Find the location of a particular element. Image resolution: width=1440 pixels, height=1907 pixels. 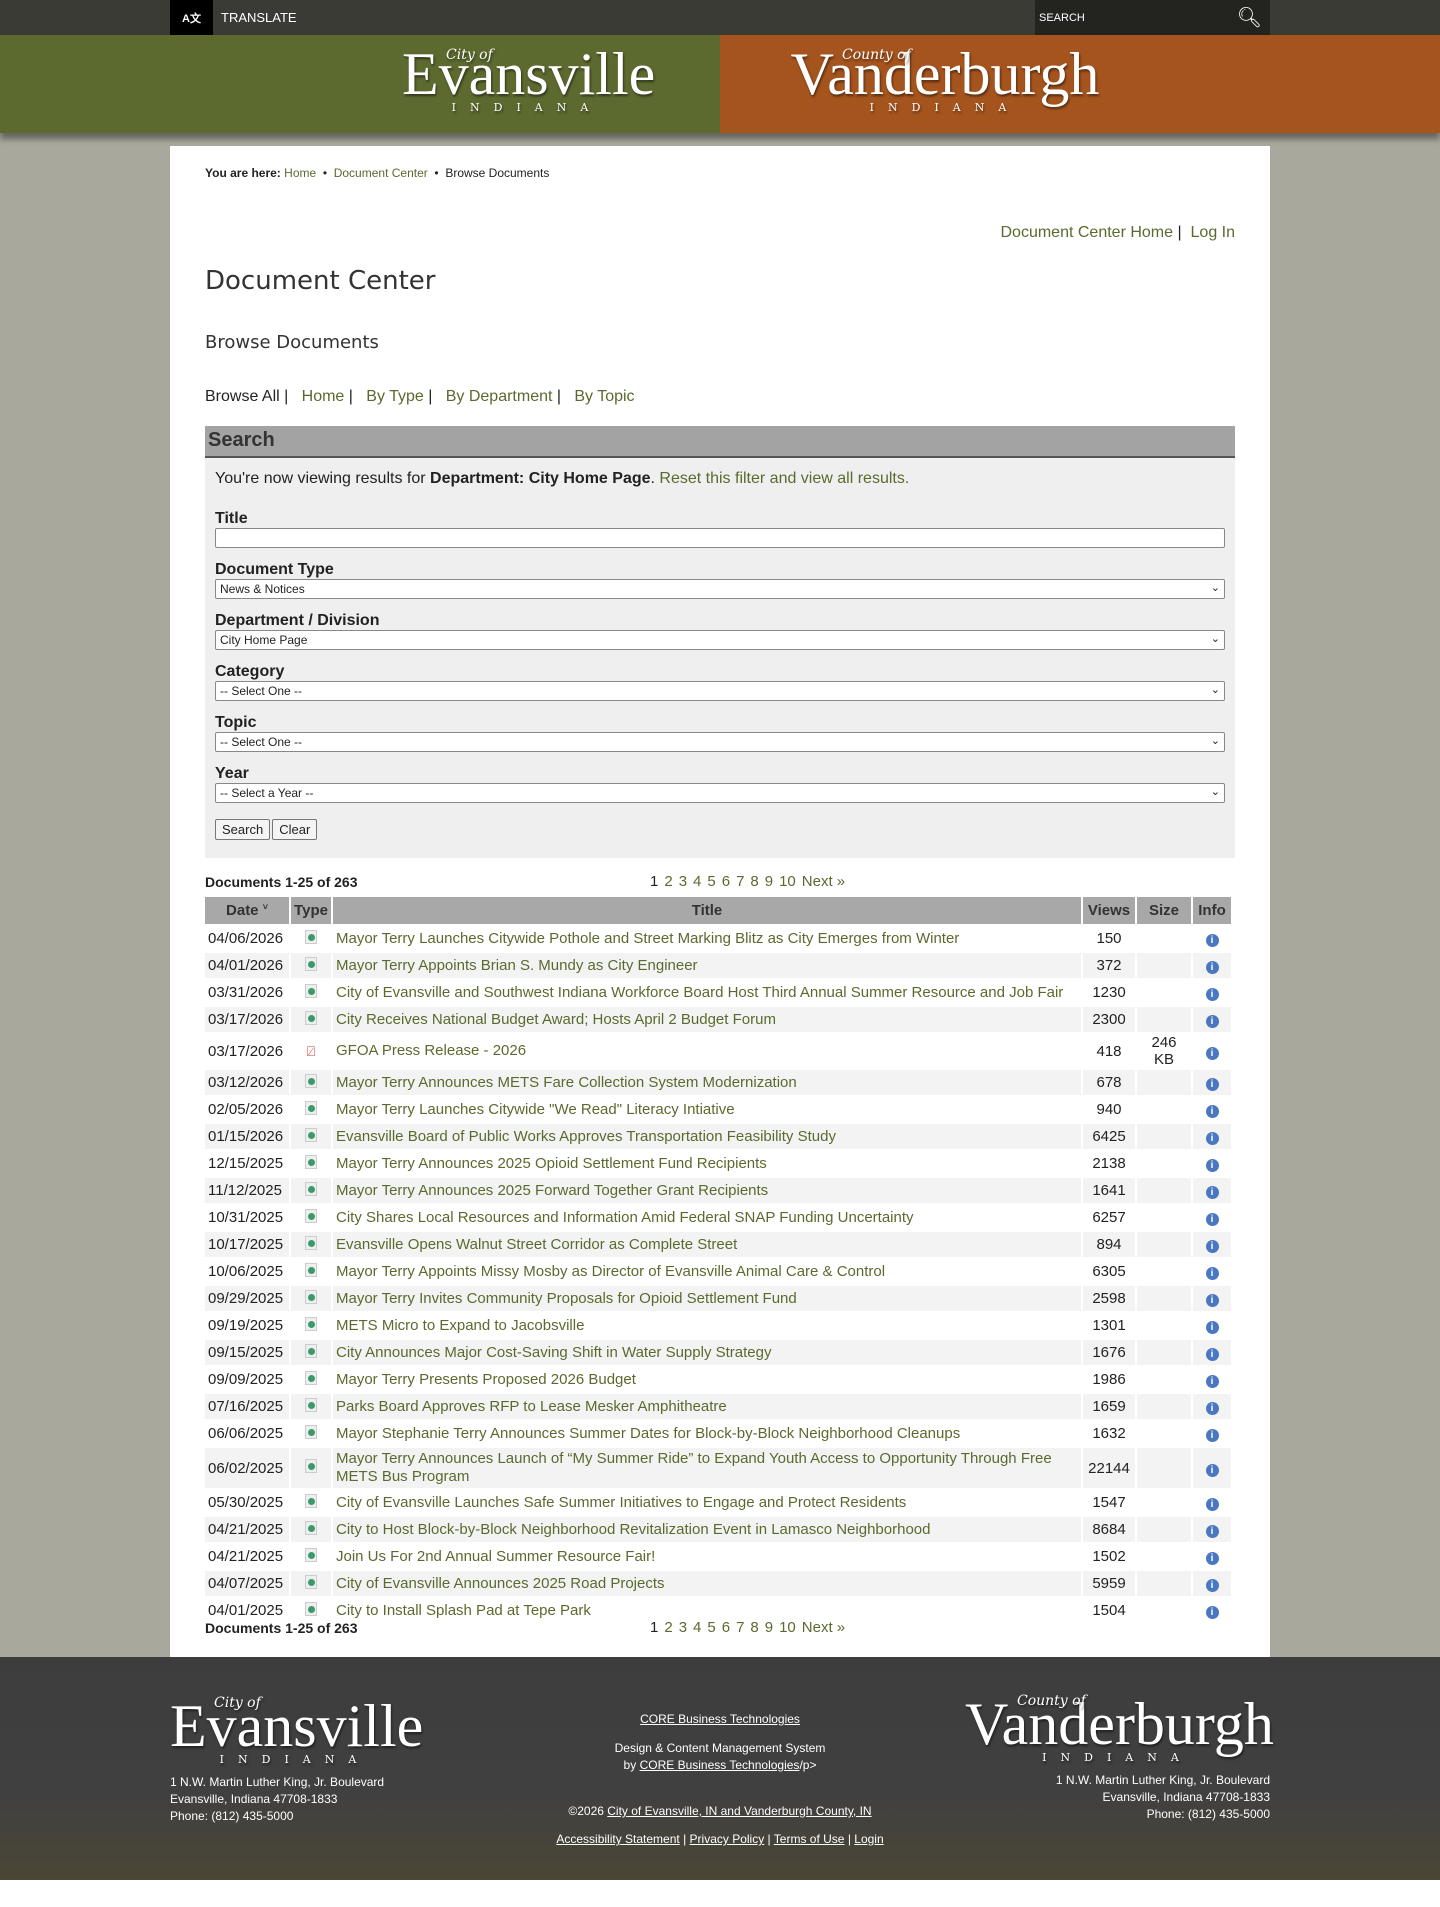

page-link: 3 is located at coordinates (683, 881).